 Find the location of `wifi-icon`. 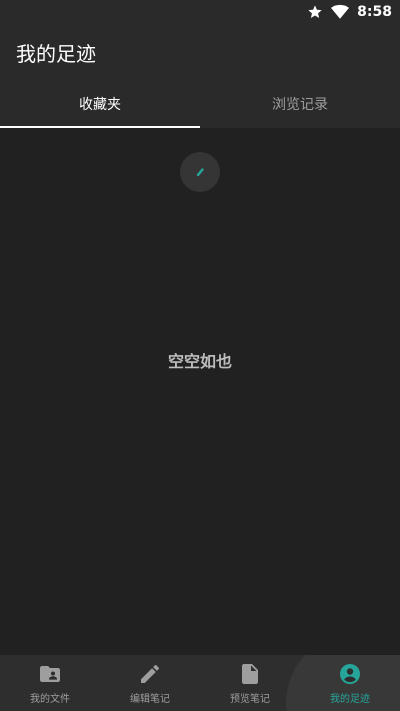

wifi-icon is located at coordinates (340, 12).